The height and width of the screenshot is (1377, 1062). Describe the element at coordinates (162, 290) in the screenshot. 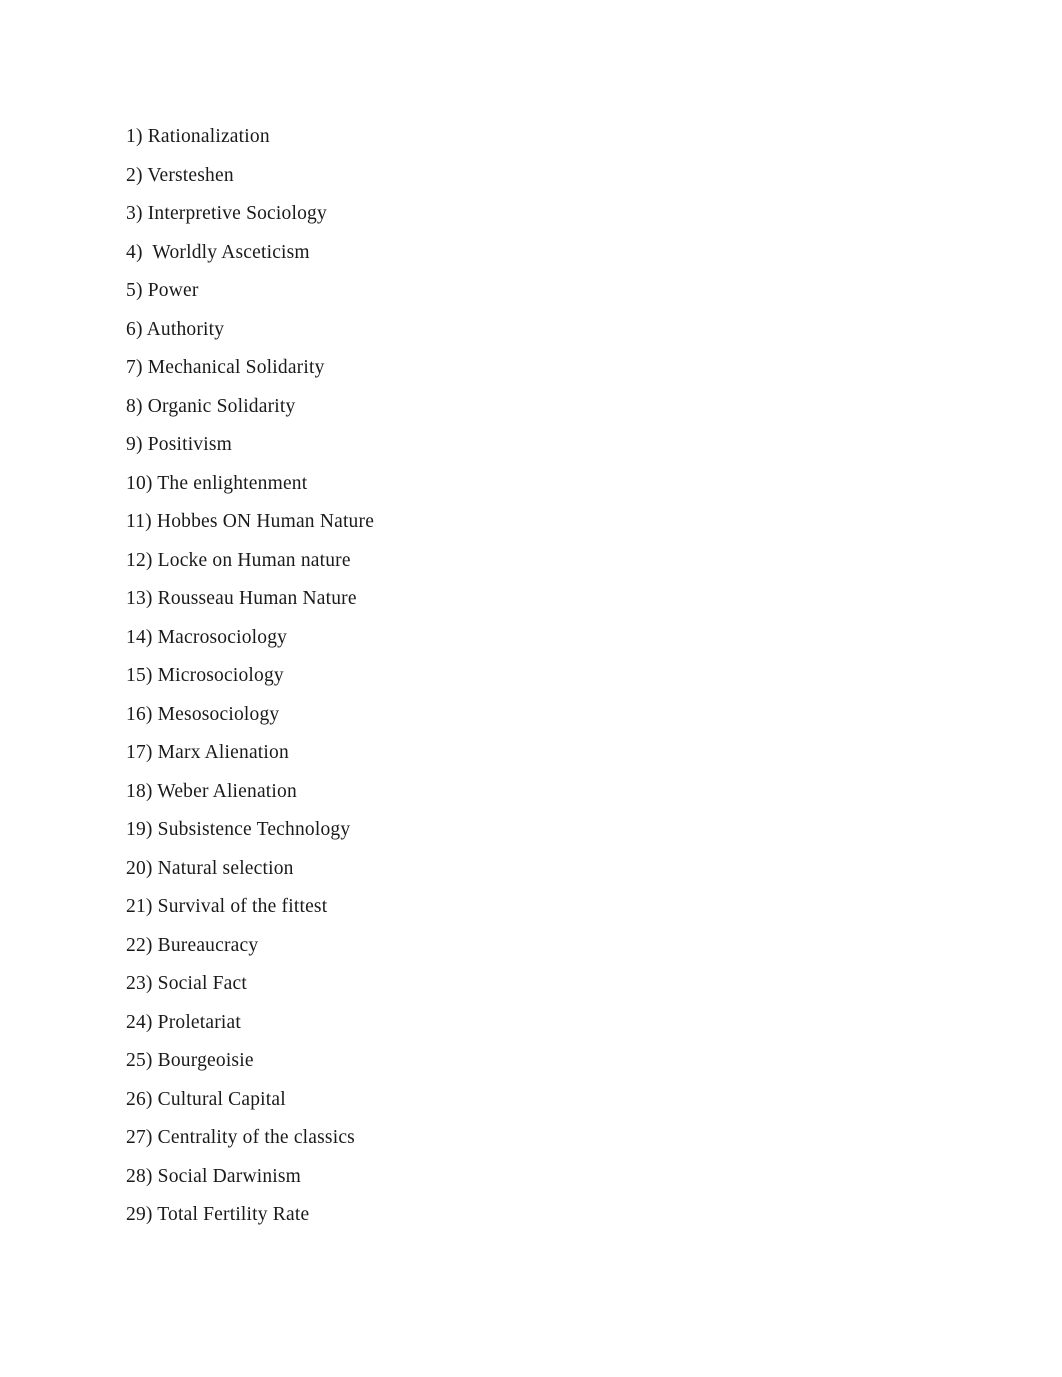

I see `list-item: 5) Power` at that location.